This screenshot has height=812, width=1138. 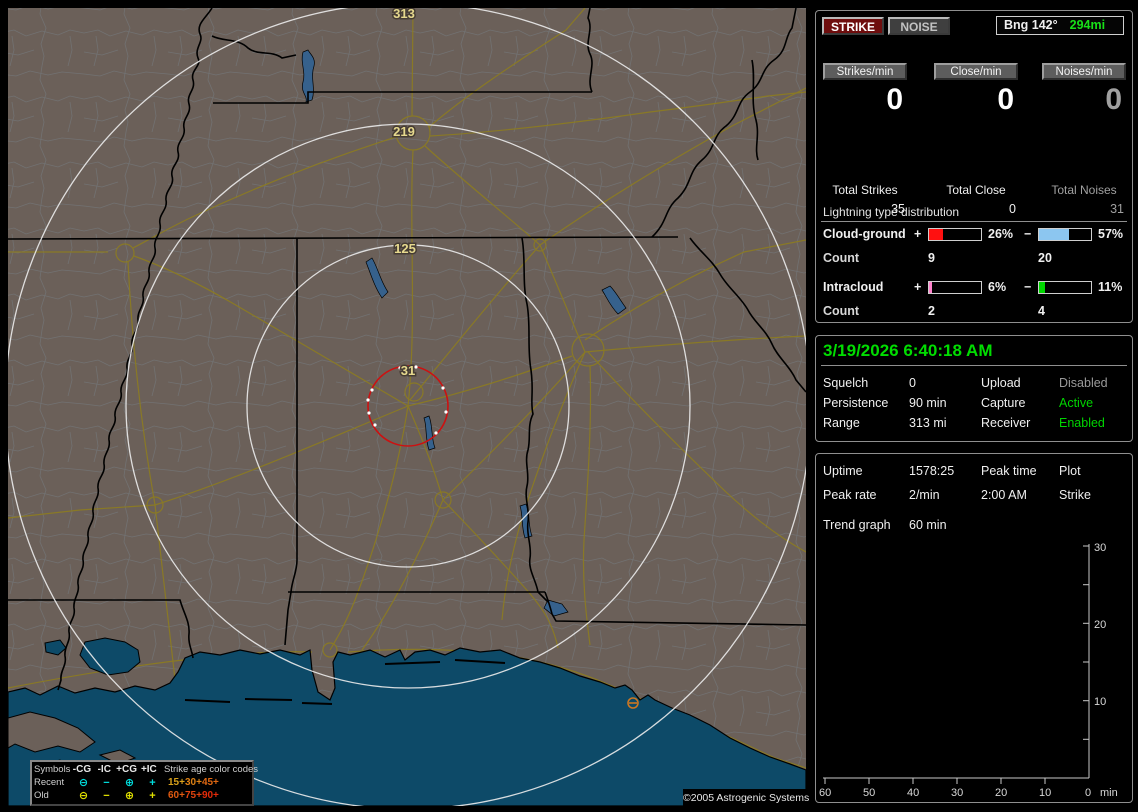 What do you see at coordinates (924, 495) in the screenshot?
I see `peak-rate-value: 2/min` at bounding box center [924, 495].